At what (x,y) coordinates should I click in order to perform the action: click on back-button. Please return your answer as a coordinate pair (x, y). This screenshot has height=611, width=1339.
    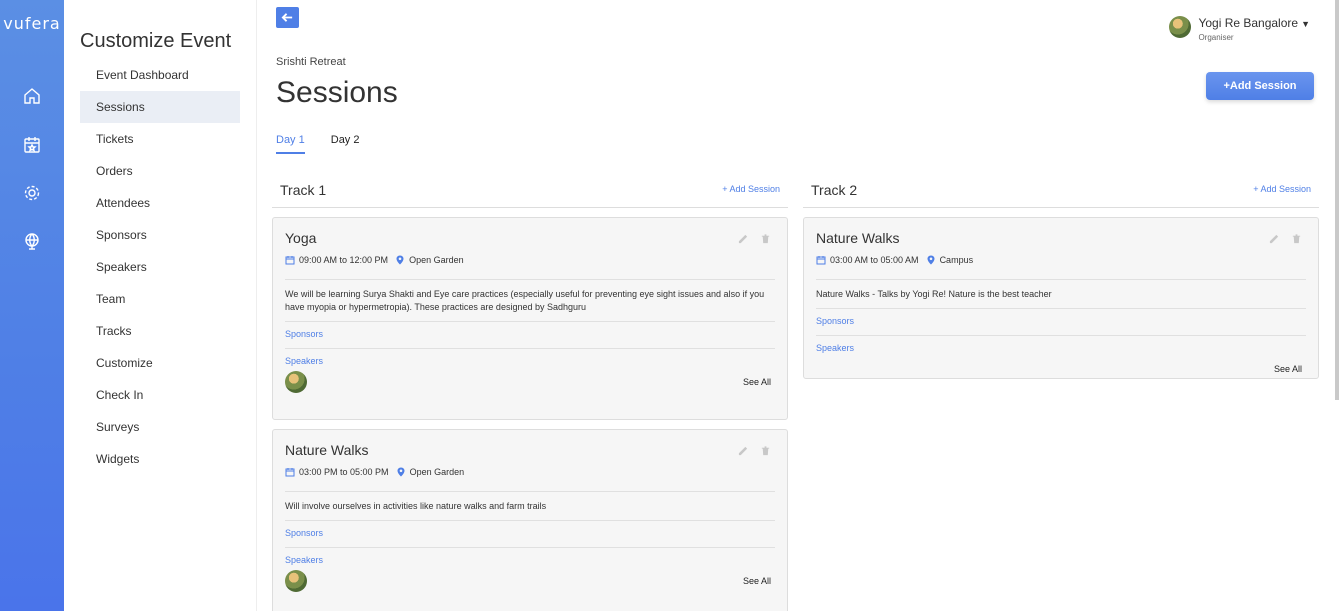
    Looking at the image, I should click on (287, 17).